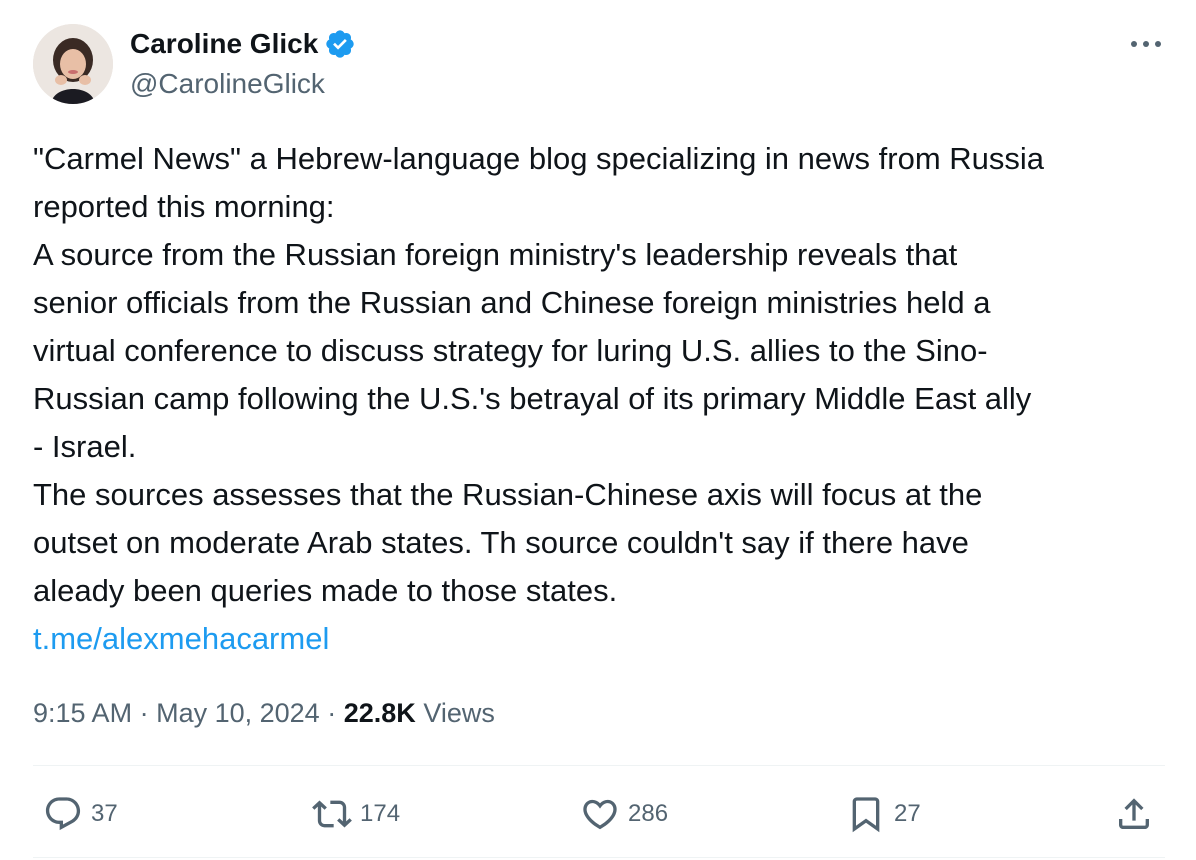 Image resolution: width=1196 pixels, height=860 pixels. I want to click on tweet-line: - Israel., so click(85, 446).